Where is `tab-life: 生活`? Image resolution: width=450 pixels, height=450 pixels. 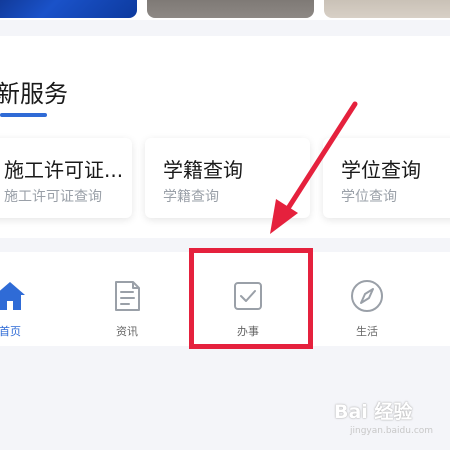 tab-life: 生活 is located at coordinates (367, 299).